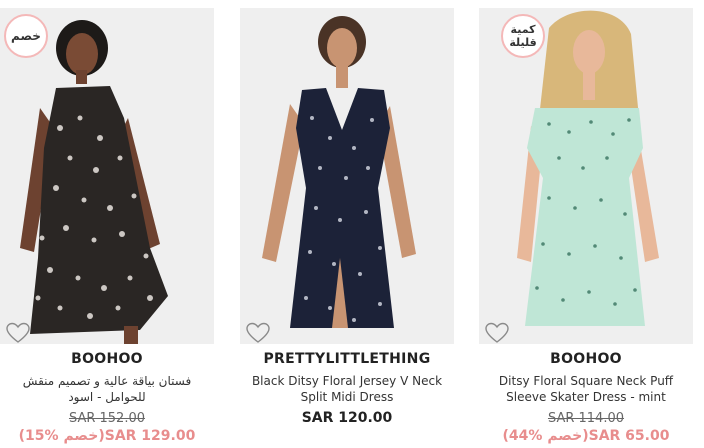  I want to click on sale-price: SAR 65.00, so click(629, 436).